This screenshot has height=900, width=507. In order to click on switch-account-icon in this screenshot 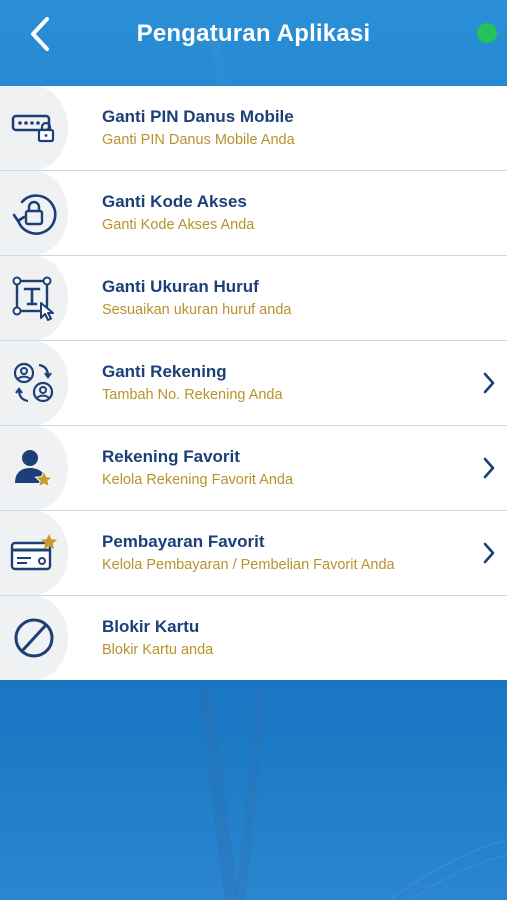, I will do `click(33, 382)`.